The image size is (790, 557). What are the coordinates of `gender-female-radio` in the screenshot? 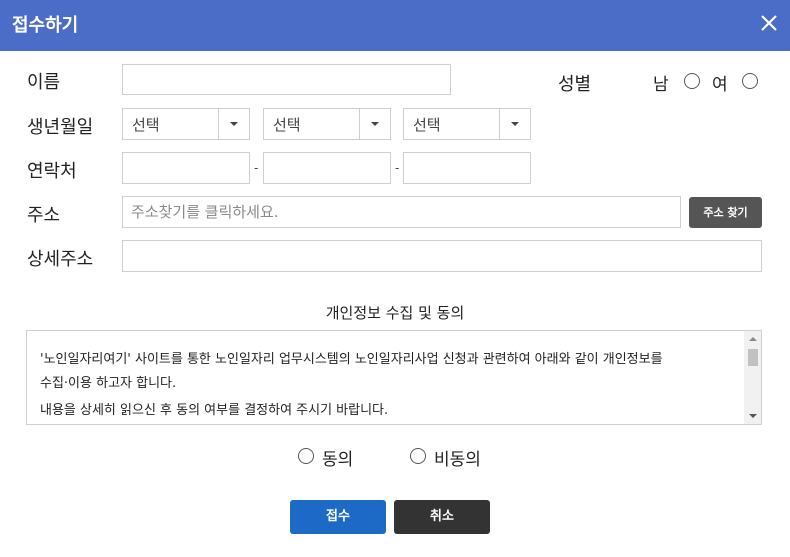 It's located at (750, 81).